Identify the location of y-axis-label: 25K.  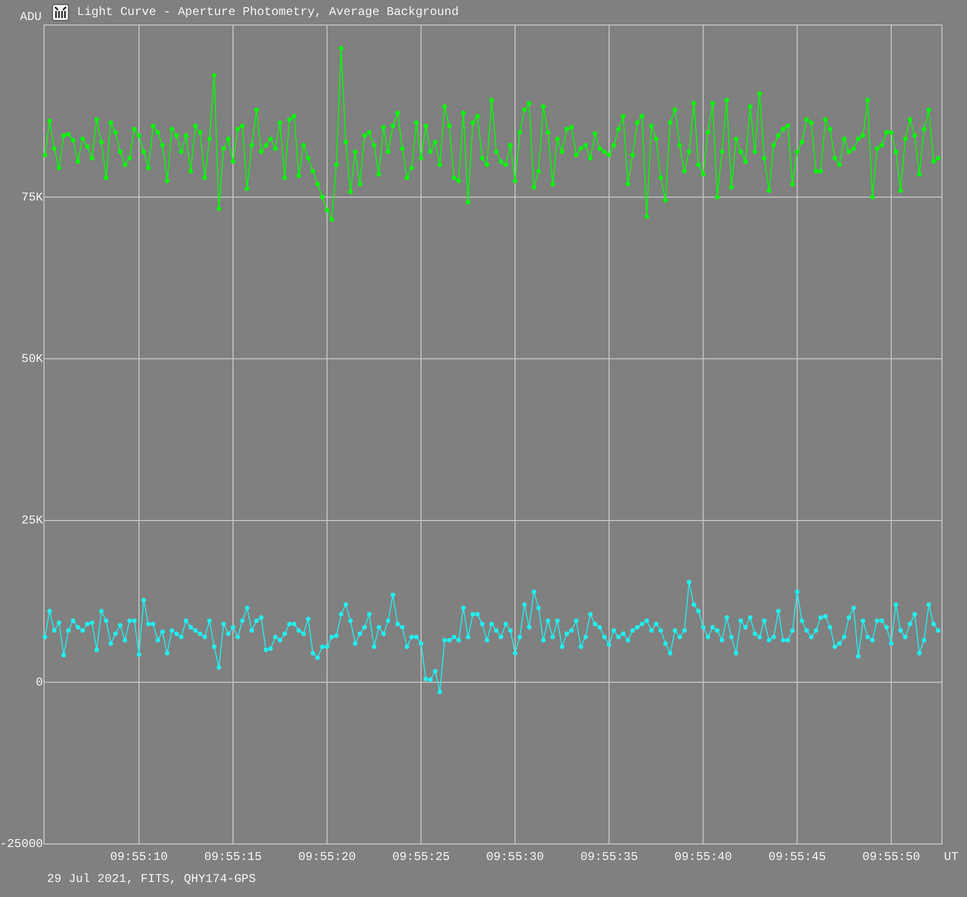
(32, 521).